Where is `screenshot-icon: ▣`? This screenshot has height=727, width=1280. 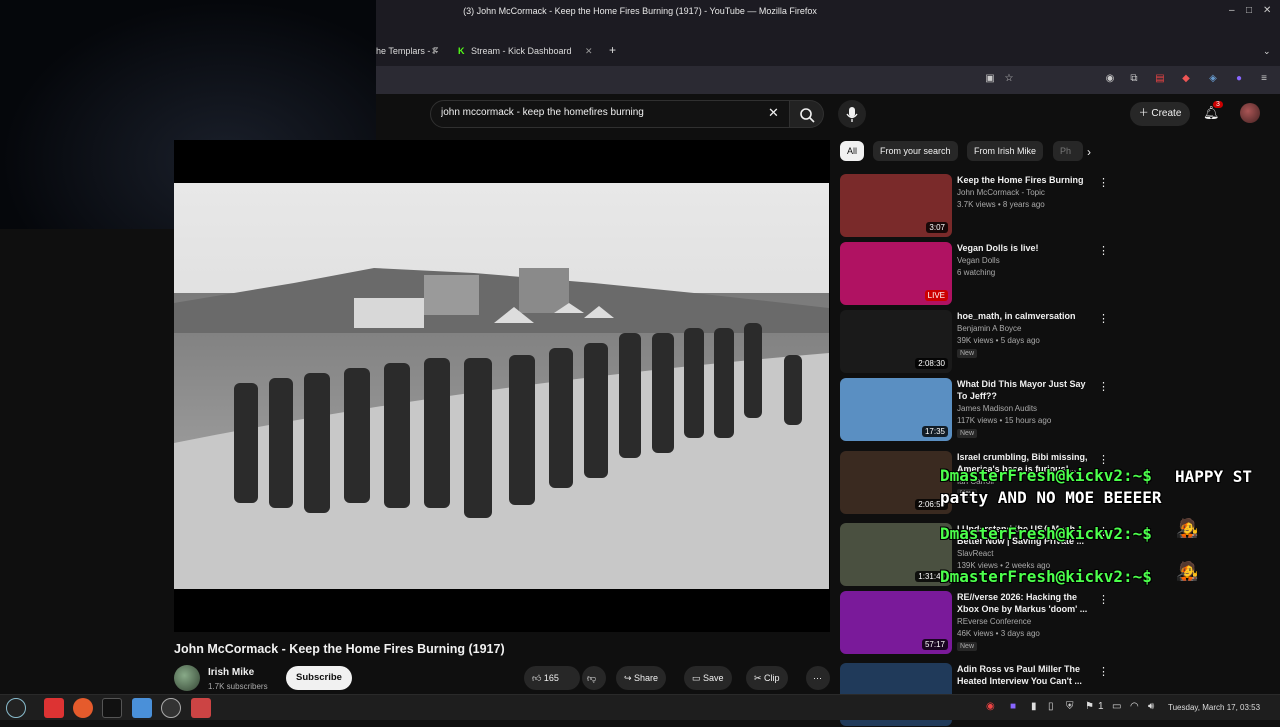
screenshot-icon: ▣ is located at coordinates (990, 79).